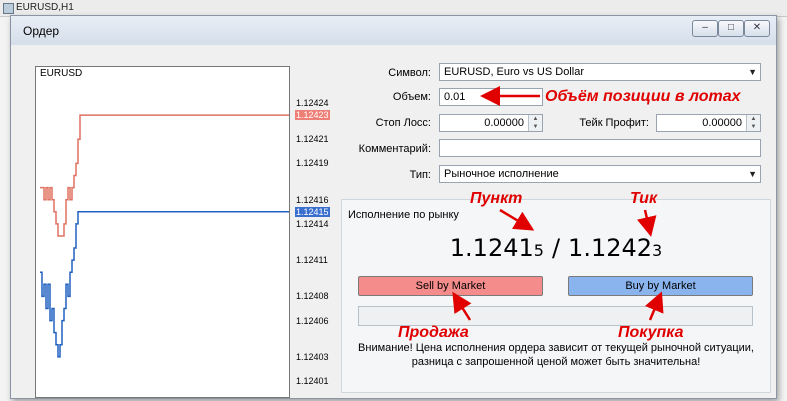  Describe the element at coordinates (651, 332) in the screenshot. I see `buy-annotation: Покупка` at that location.